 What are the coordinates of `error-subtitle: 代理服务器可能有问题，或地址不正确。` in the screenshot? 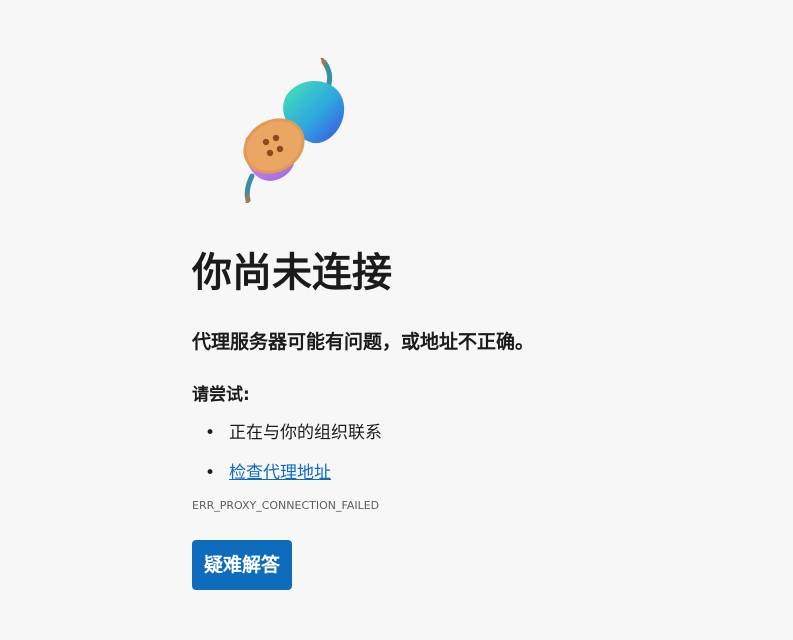 It's located at (363, 342).